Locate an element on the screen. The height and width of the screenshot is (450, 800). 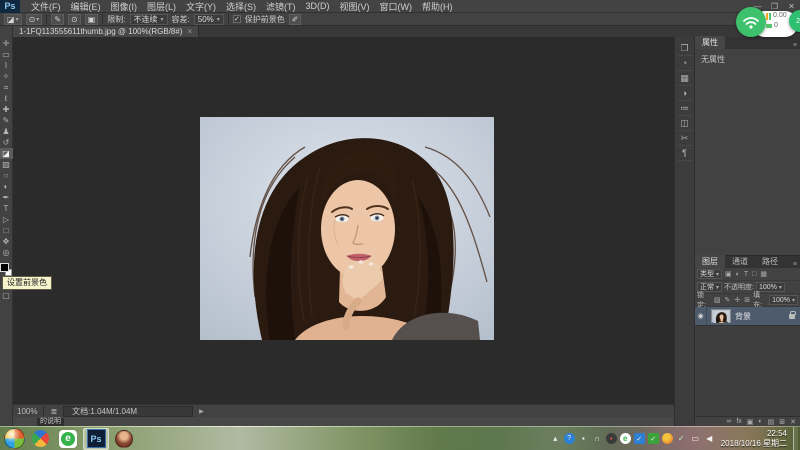
history-panel-button: ❐ is located at coordinates (684, 48).